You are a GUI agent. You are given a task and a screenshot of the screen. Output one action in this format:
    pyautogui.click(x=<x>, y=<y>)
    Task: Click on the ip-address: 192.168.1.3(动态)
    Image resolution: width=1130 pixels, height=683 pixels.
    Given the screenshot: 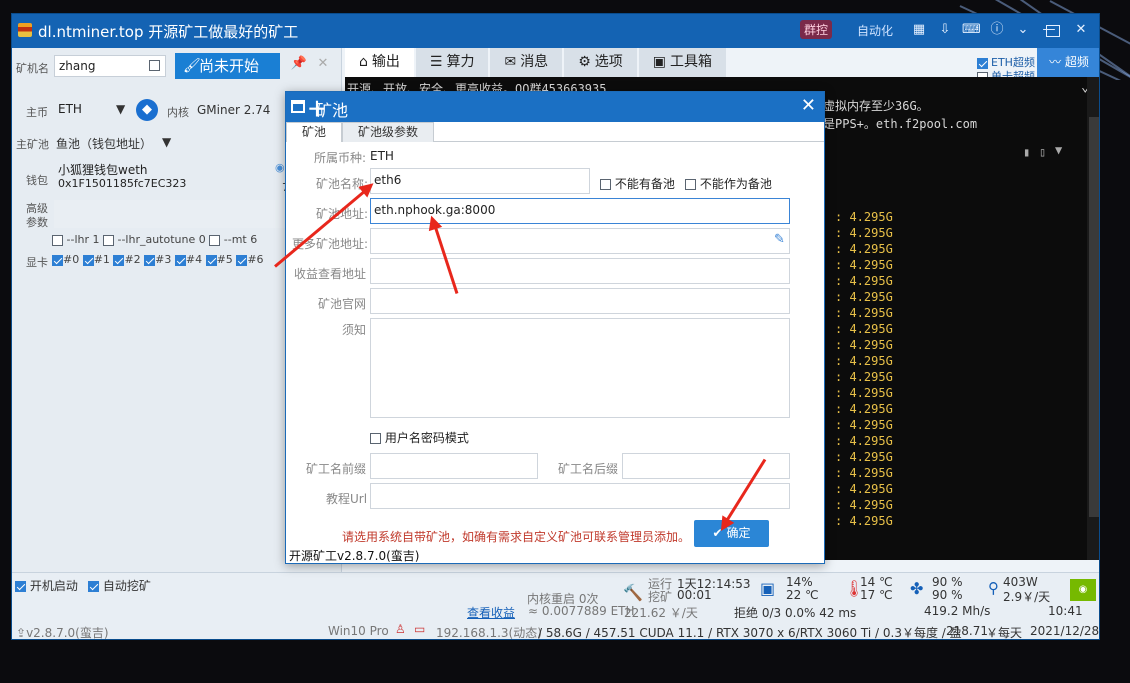 What is the action you would take?
    pyautogui.click(x=489, y=633)
    